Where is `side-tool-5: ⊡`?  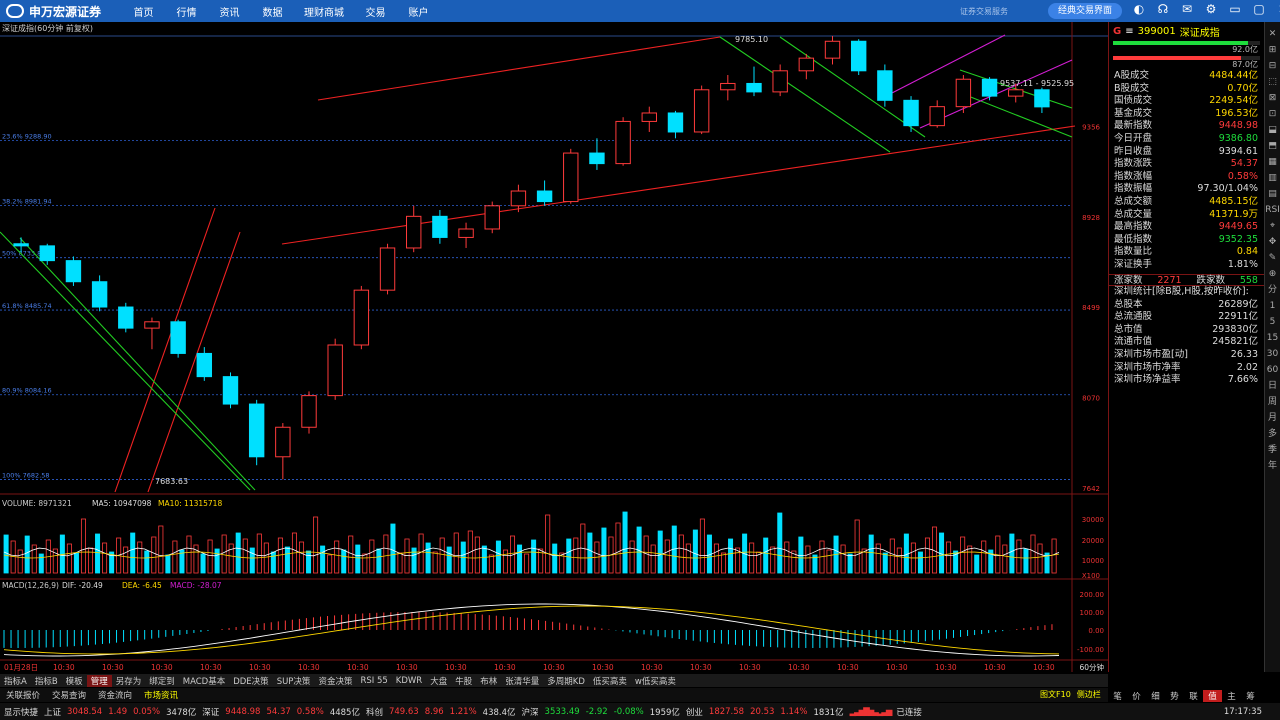 side-tool-5: ⊡ is located at coordinates (1273, 114).